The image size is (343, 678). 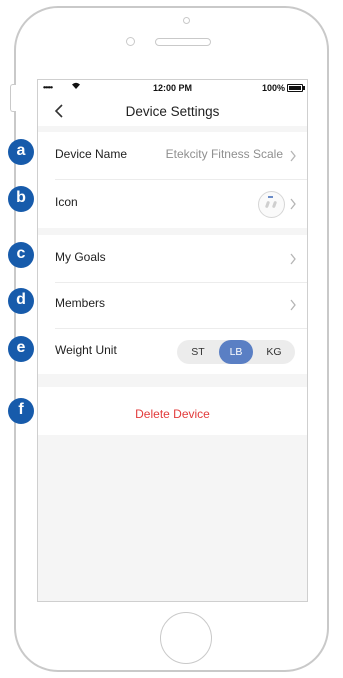 I want to click on icon-label: Icon, so click(x=66, y=202).